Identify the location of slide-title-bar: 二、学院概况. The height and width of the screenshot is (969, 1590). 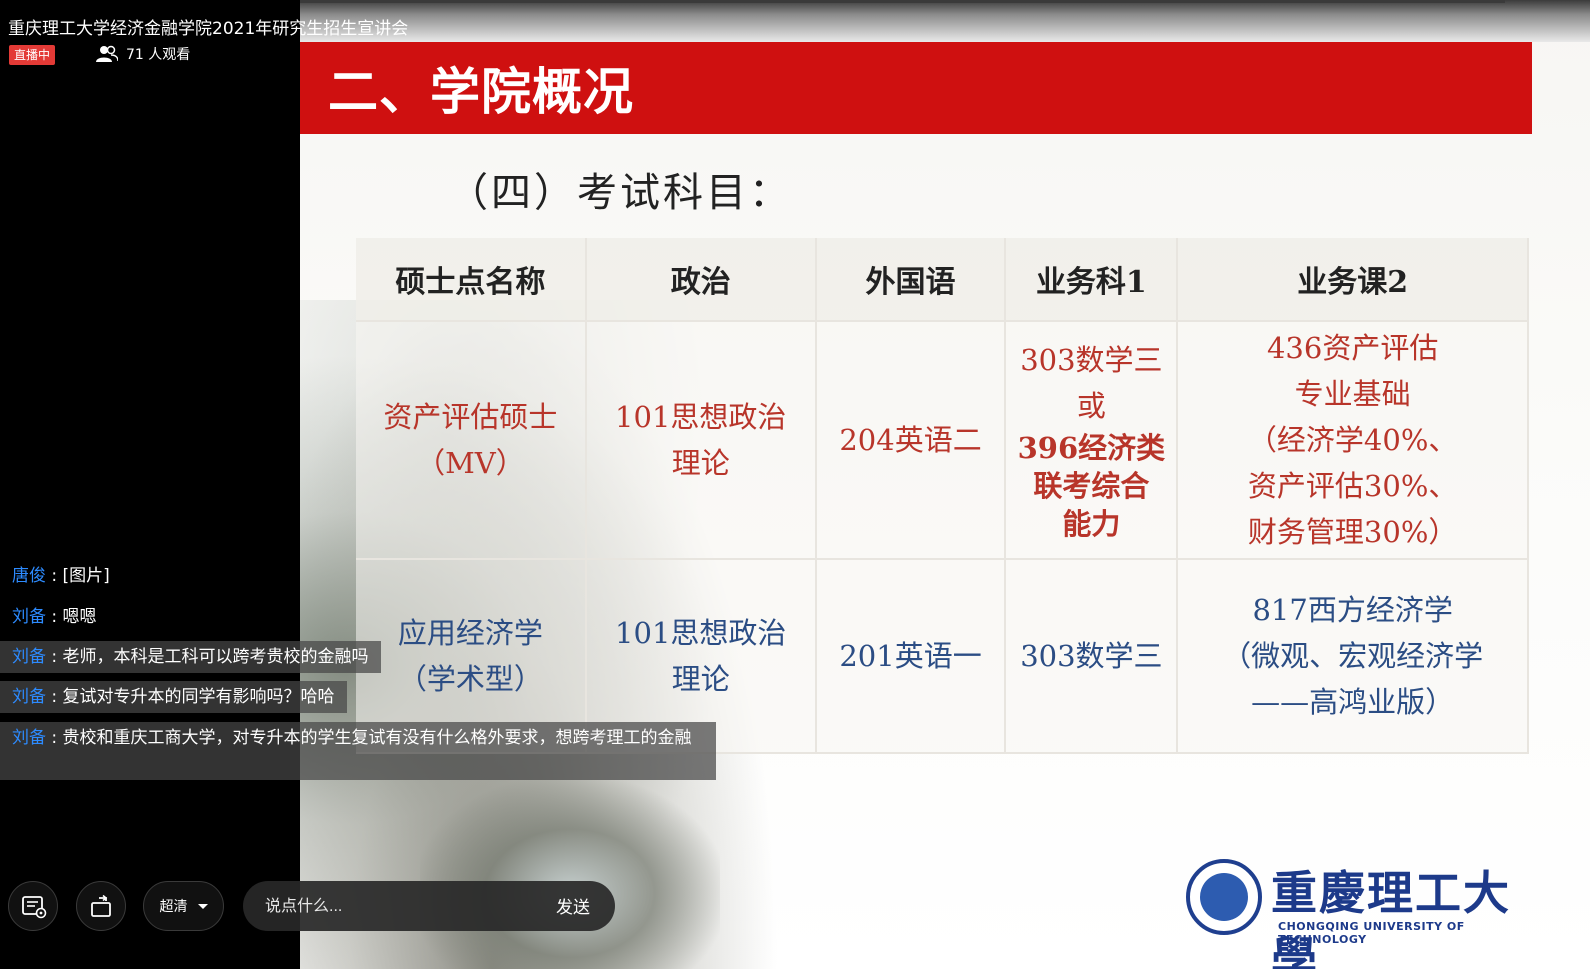
(916, 88).